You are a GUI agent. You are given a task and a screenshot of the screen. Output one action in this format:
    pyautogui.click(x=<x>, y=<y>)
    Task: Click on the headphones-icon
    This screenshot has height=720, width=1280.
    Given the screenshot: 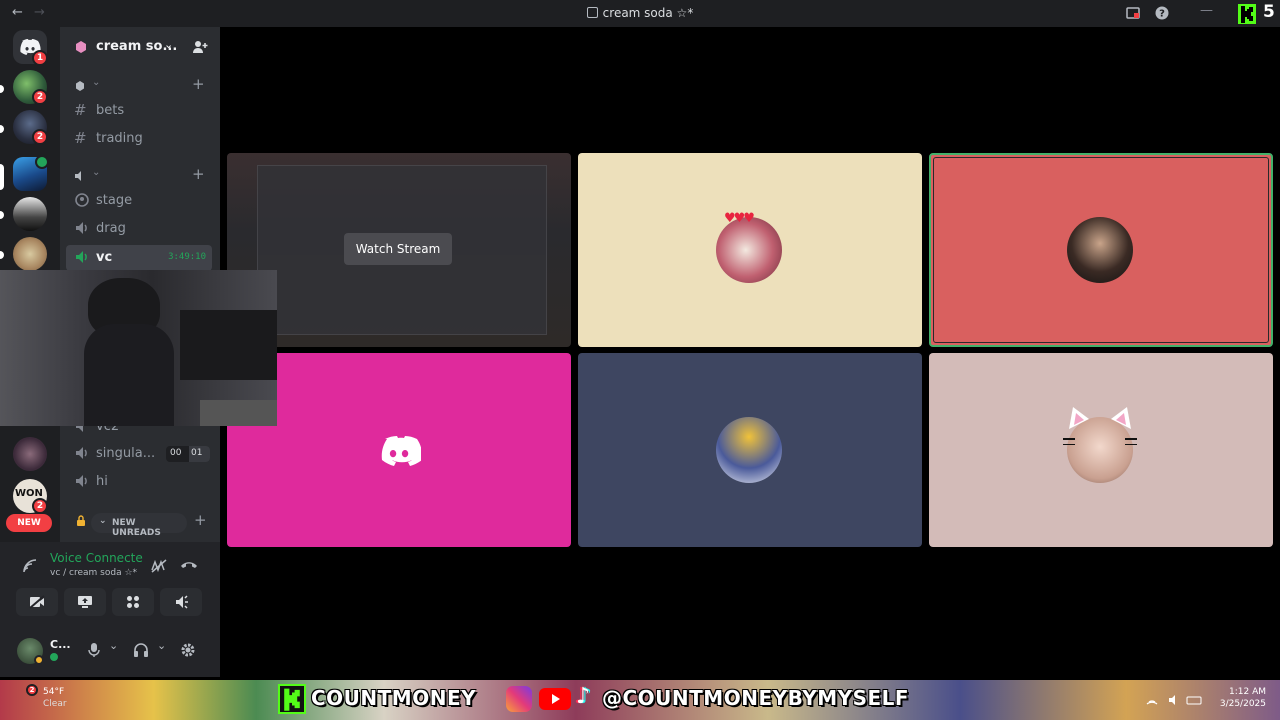 What is the action you would take?
    pyautogui.click(x=141, y=650)
    